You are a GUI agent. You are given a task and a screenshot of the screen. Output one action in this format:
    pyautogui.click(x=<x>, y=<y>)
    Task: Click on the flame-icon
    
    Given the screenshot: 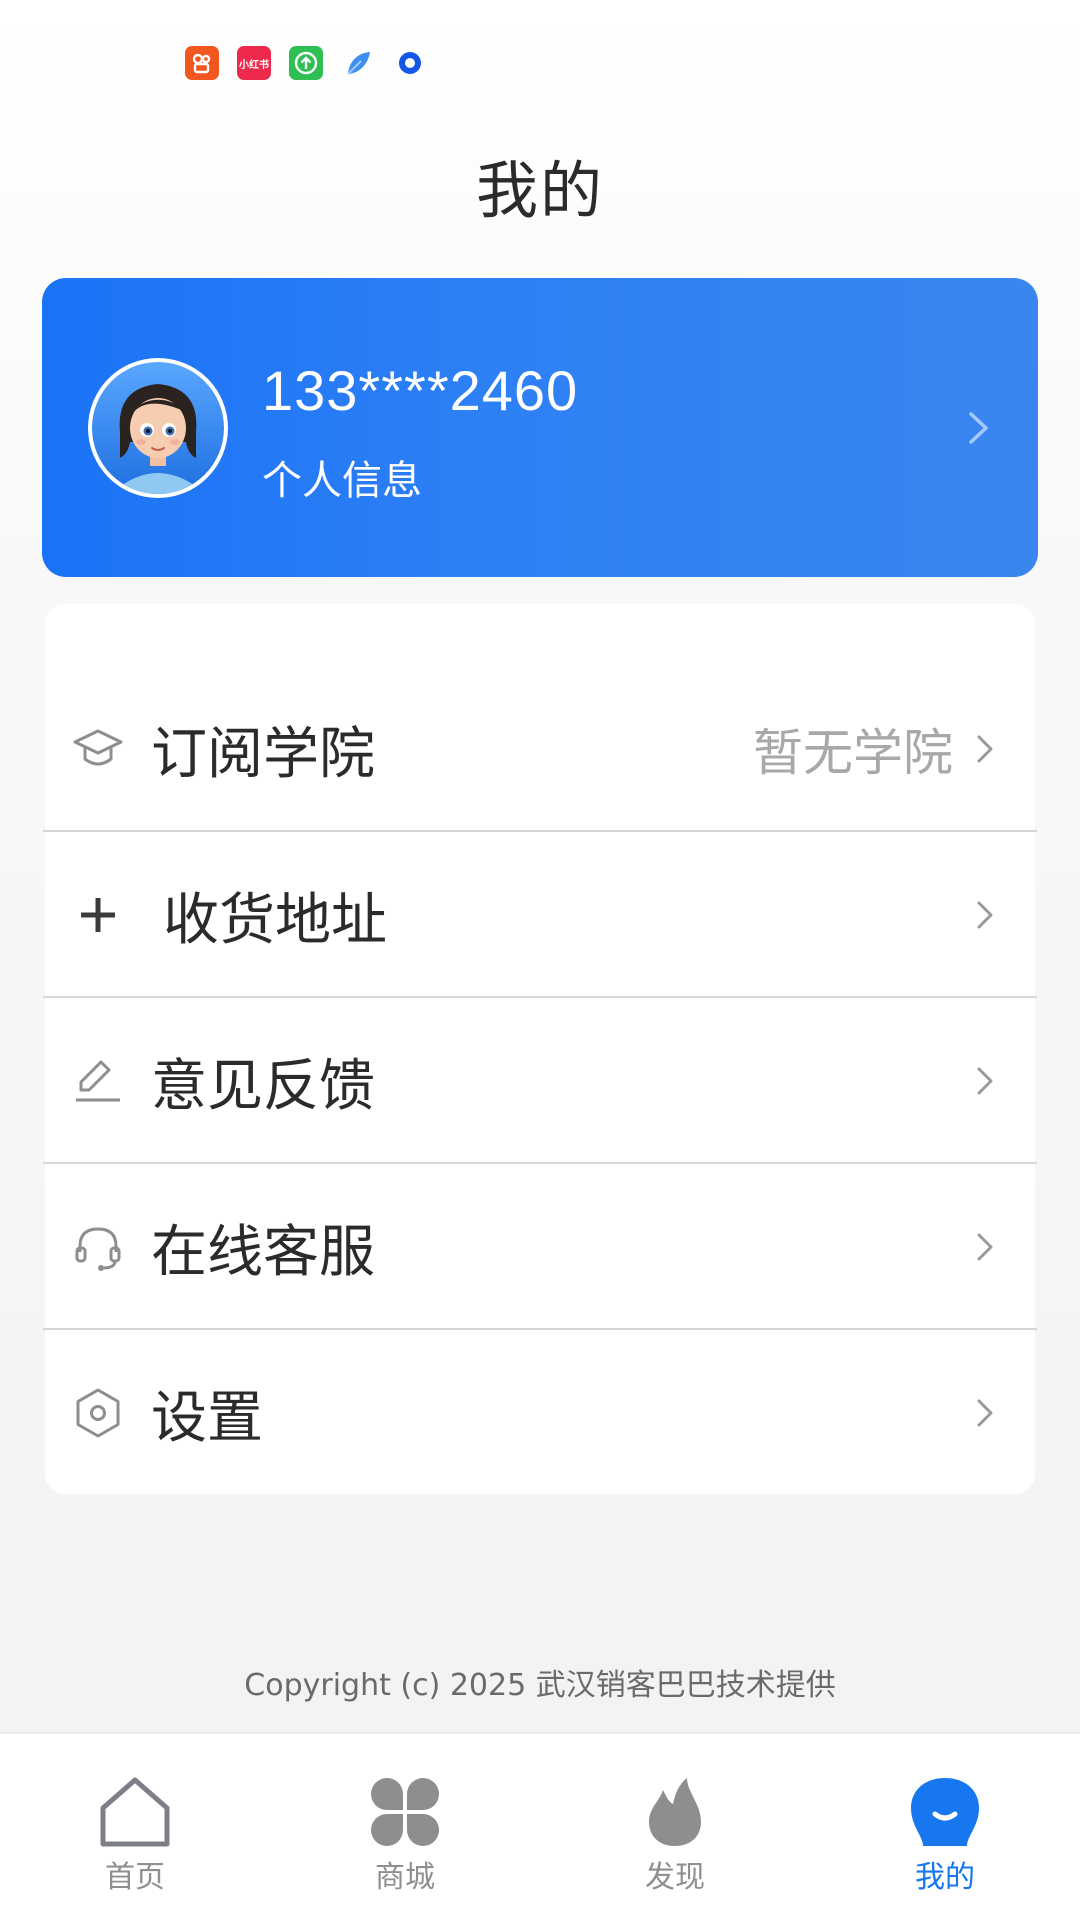 What is the action you would take?
    pyautogui.click(x=675, y=1812)
    